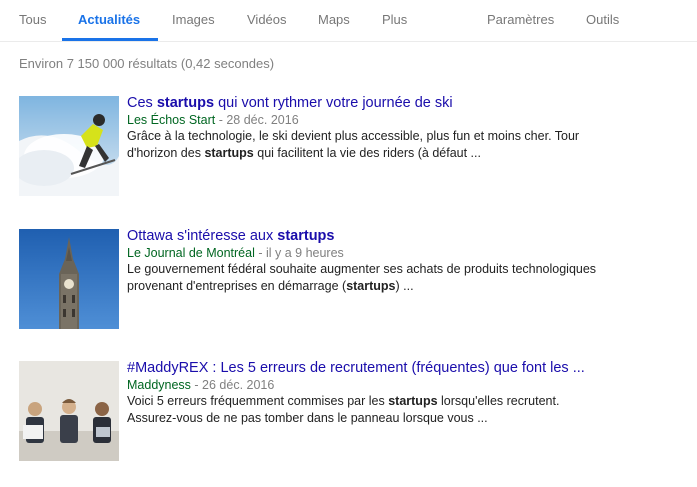 This screenshot has width=697, height=487. Describe the element at coordinates (69, 279) in the screenshot. I see `parliament-tower-image` at that location.